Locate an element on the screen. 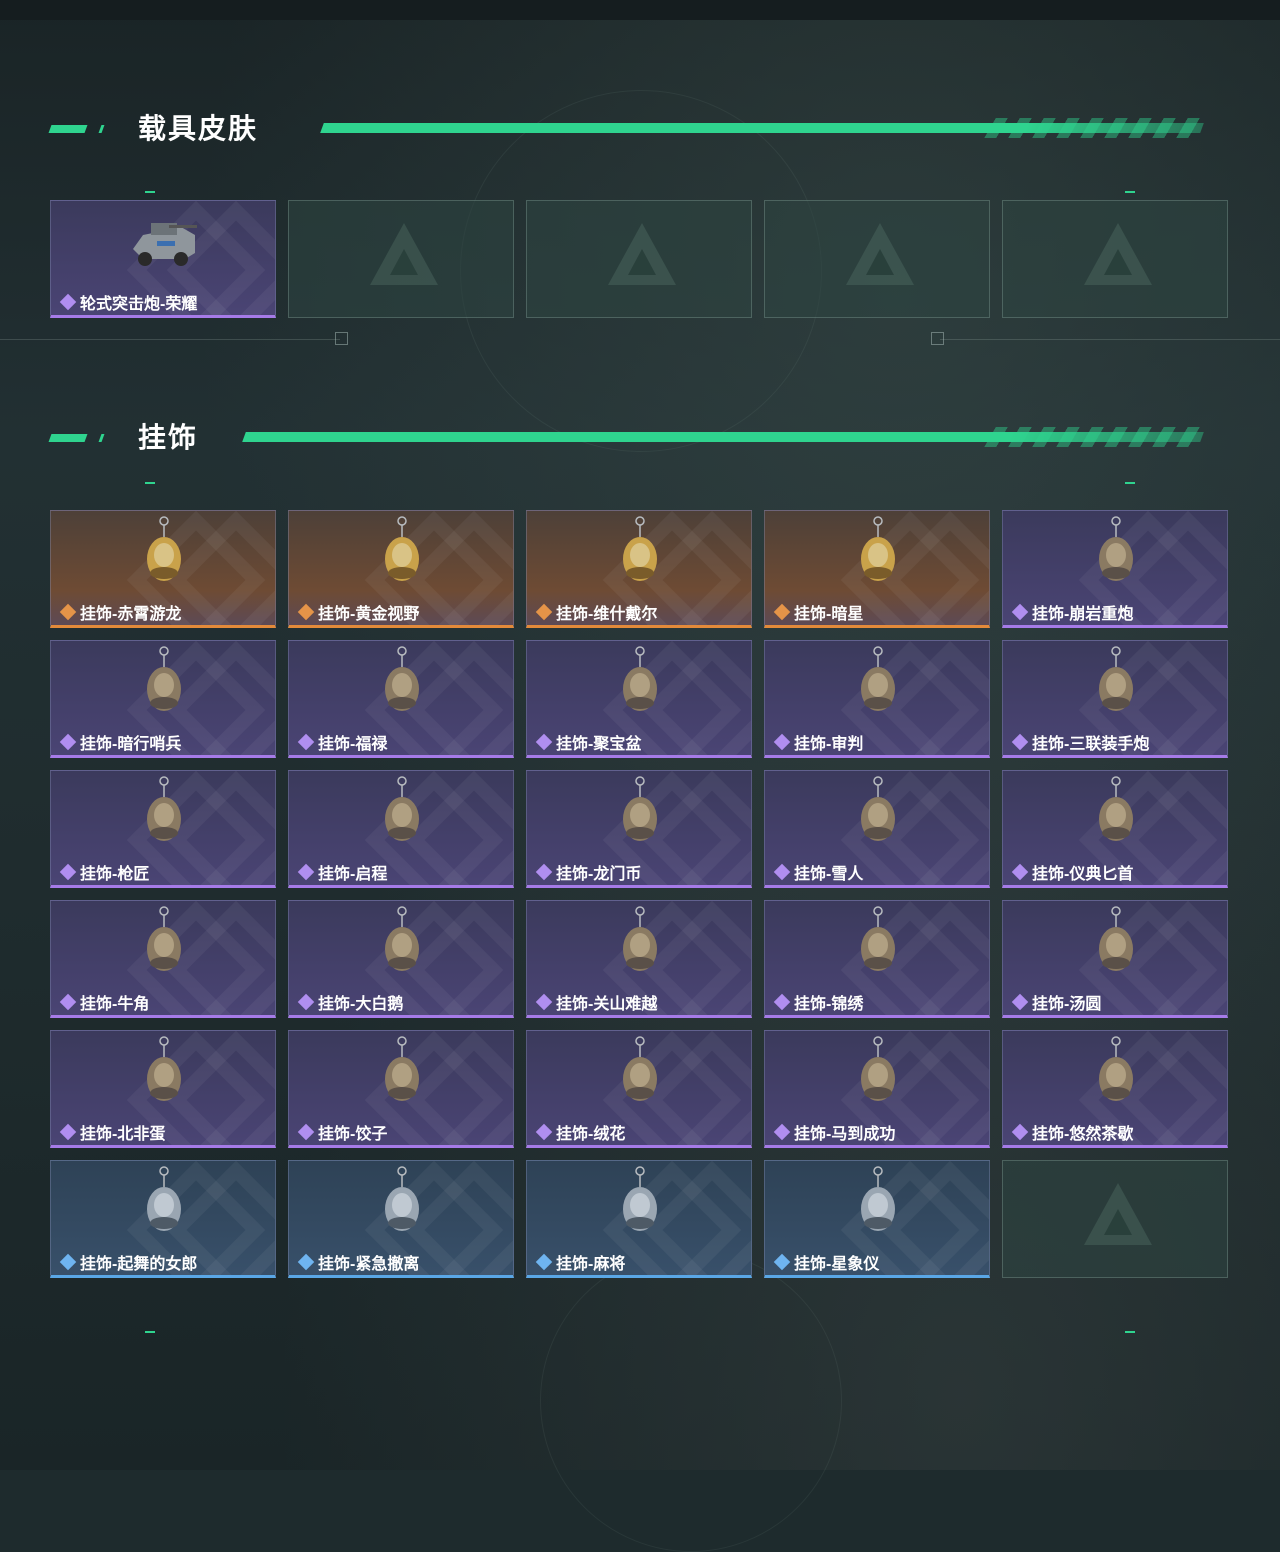  item-name: 挂饰-仪典匕首 is located at coordinates (1083, 874).